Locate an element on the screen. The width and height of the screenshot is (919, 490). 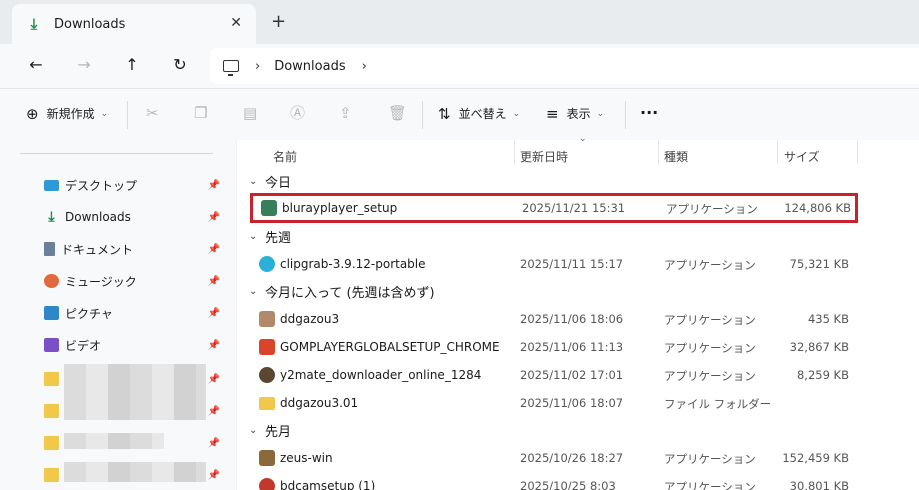
file-row: ddgazou3.01 2025/11/06 18:07 ファイル フォルダー is located at coordinates (552, 403).